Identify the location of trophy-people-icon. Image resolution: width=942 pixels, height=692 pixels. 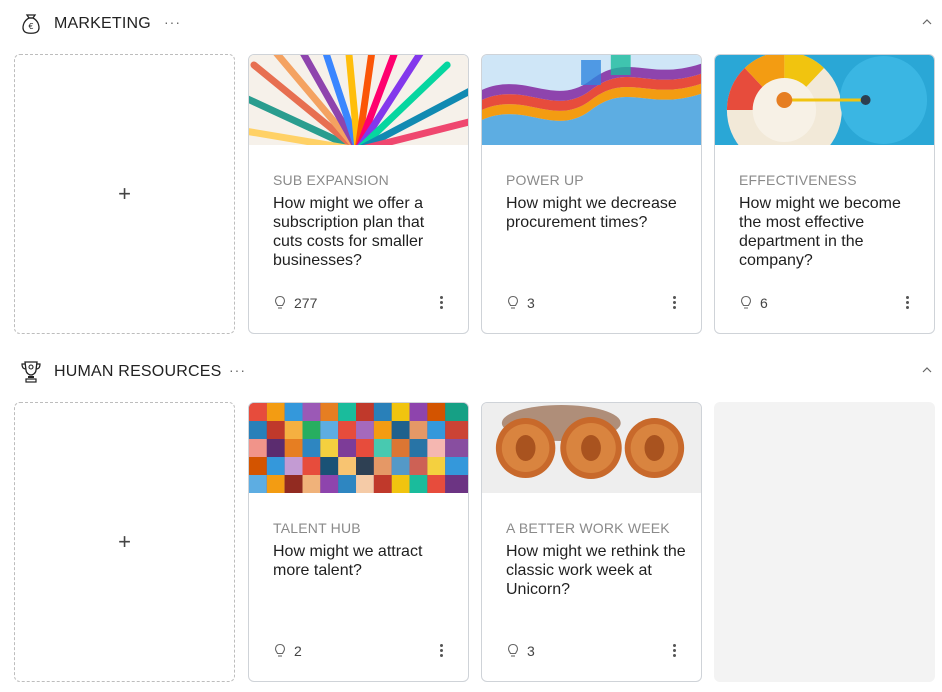
(31, 371).